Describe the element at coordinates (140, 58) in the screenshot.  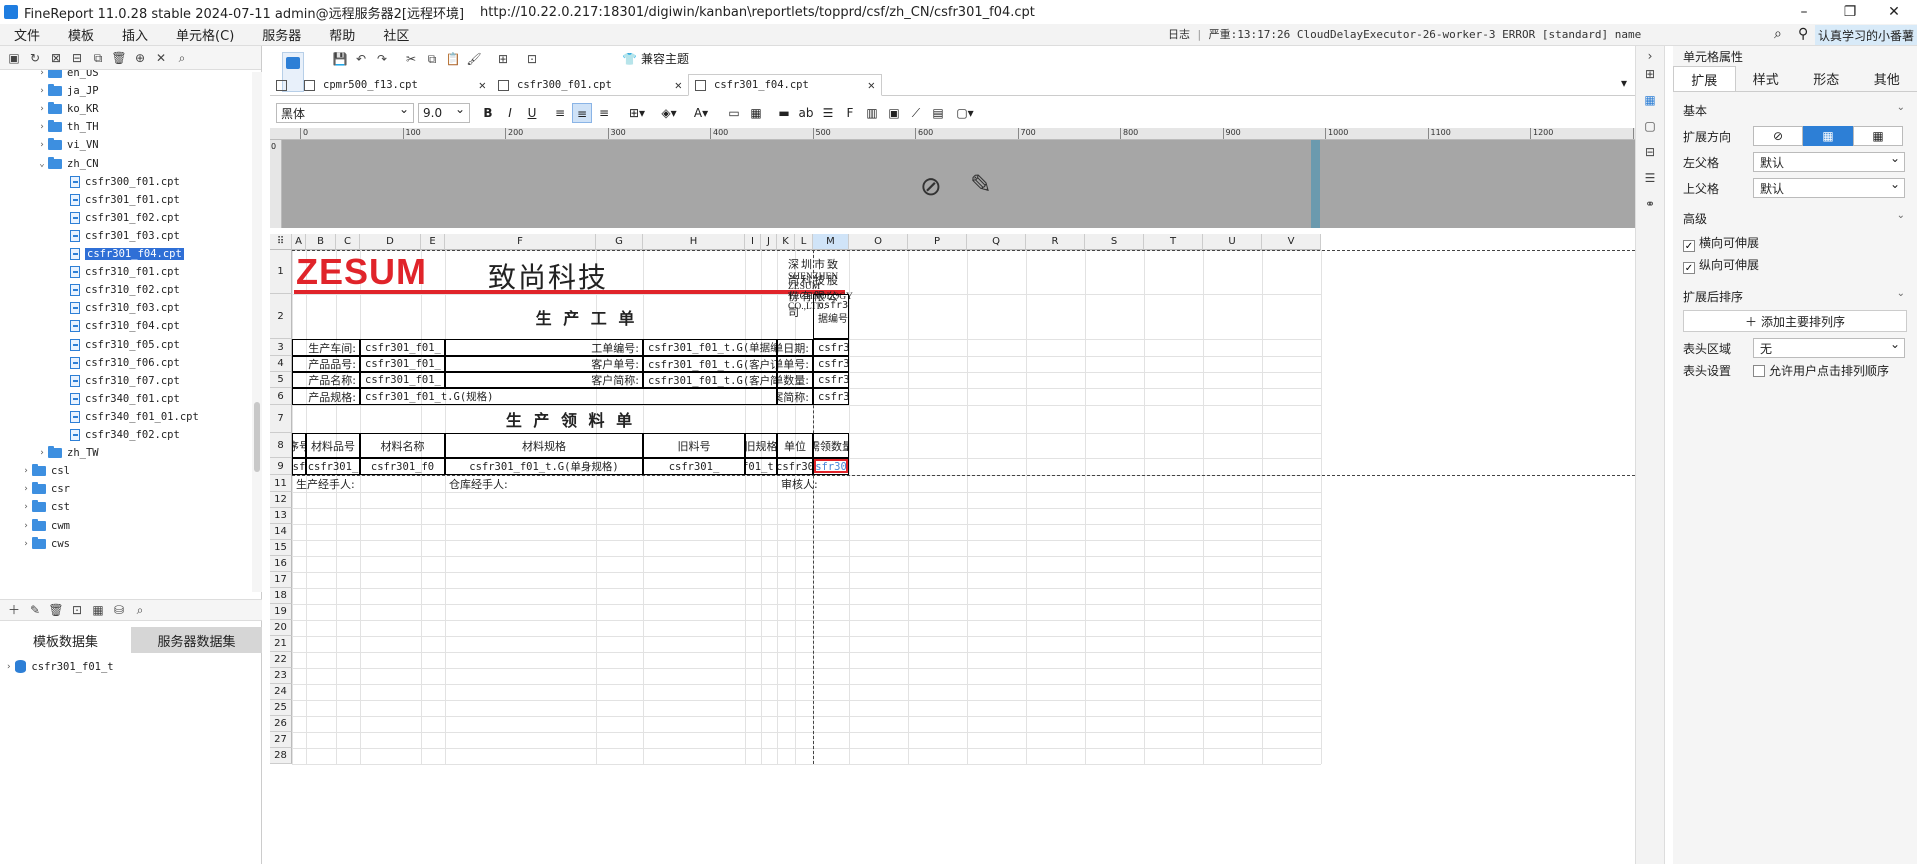
I see `locate-icon: ⊕` at that location.